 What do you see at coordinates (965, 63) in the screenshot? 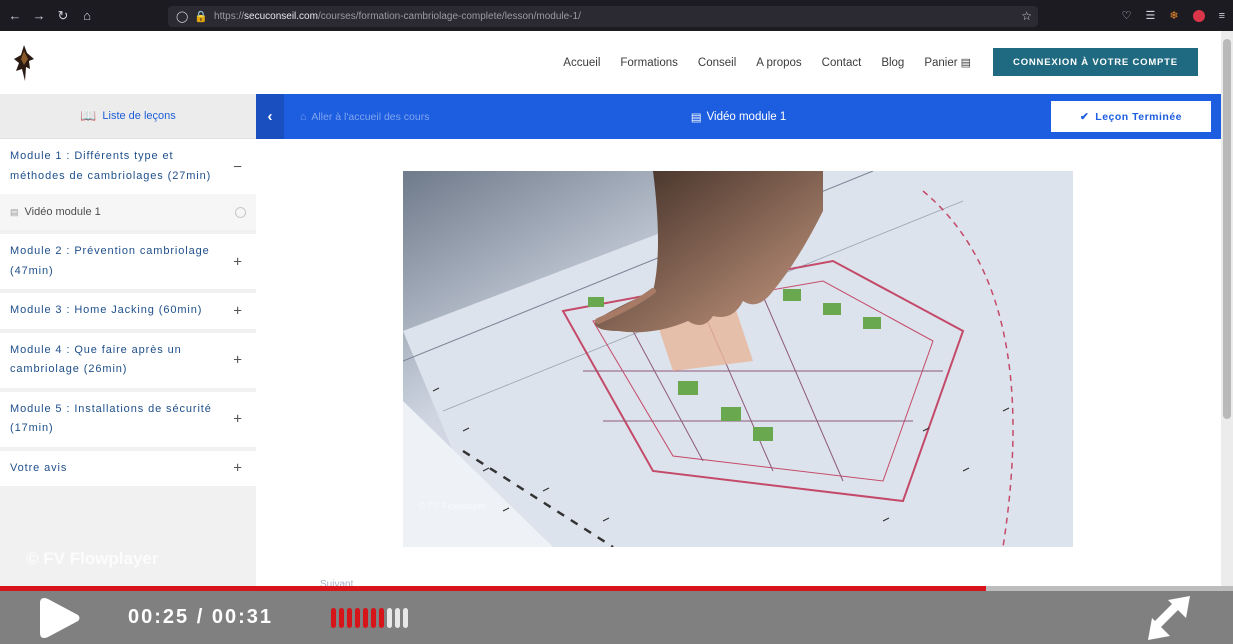
I see `cart-icon: ▤` at bounding box center [965, 63].